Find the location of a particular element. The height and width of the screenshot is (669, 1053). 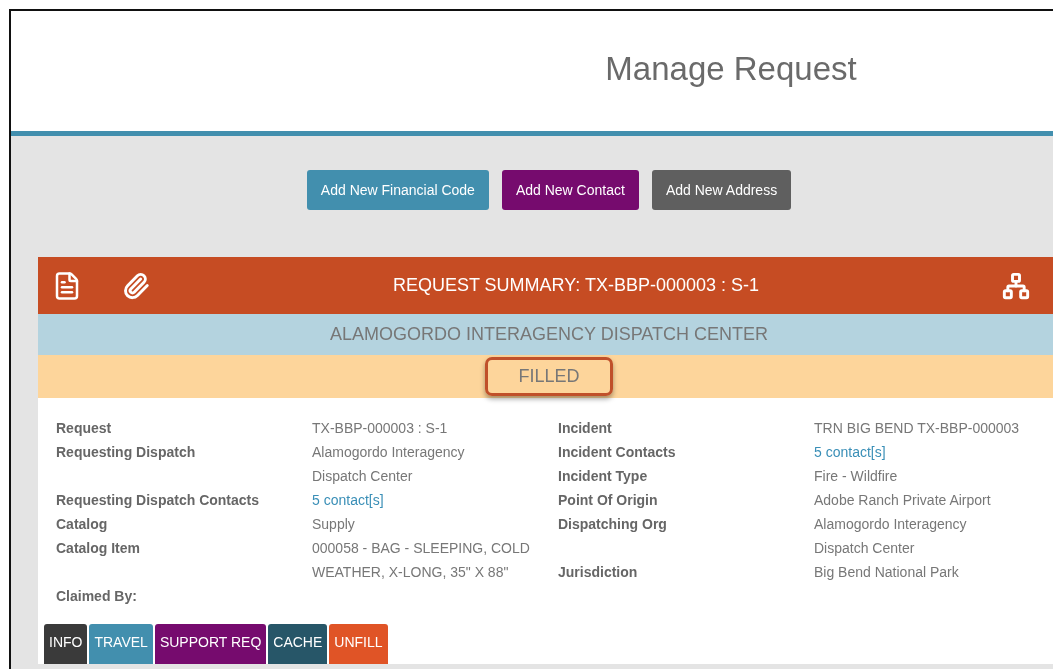

field-value: Fire - Wildfire is located at coordinates (856, 476).